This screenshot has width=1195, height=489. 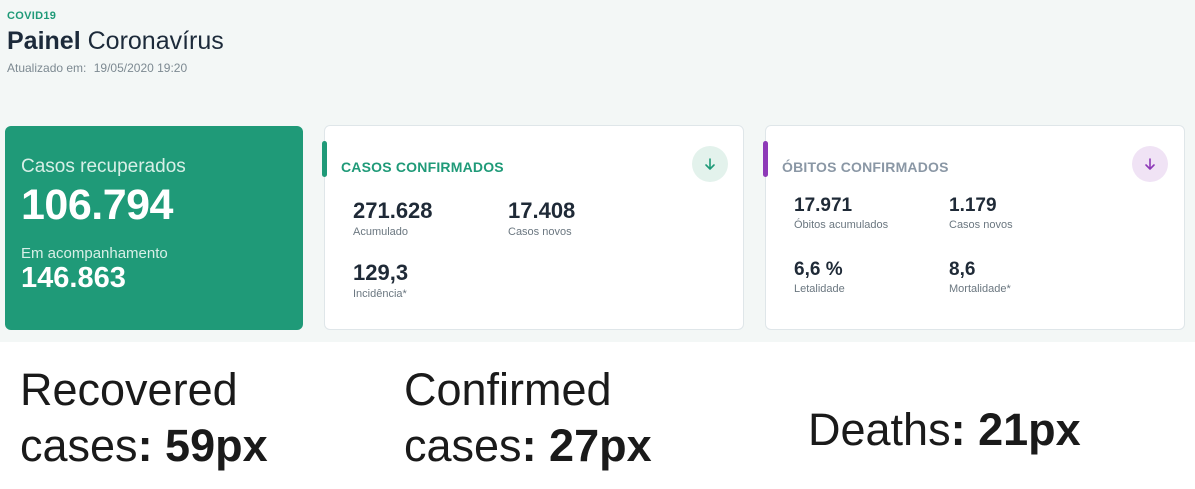 What do you see at coordinates (586, 445) in the screenshot?
I see `annotation-value: : 27px` at bounding box center [586, 445].